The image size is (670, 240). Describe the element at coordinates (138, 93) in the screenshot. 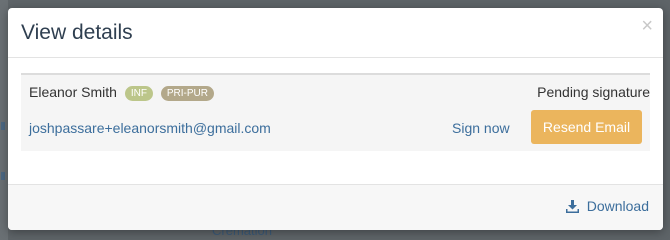

I see `badge-inf: INF` at that location.